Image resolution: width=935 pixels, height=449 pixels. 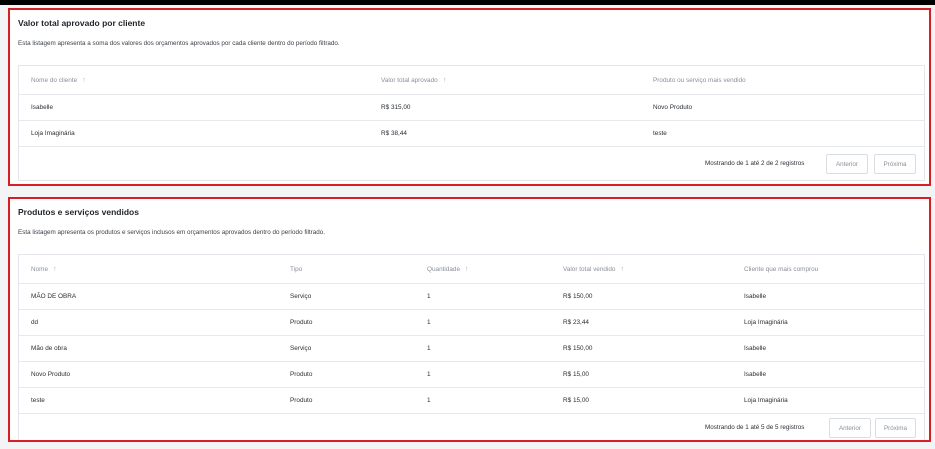 What do you see at coordinates (471, 108) in the screenshot?
I see `table-row: Isabelle R$ 315,00 Novo Produto` at bounding box center [471, 108].